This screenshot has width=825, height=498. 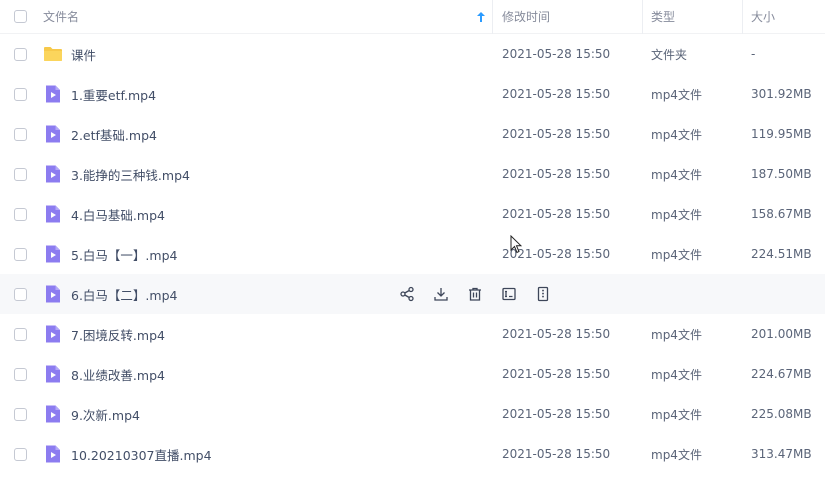 I want to click on share-icon, so click(x=406, y=294).